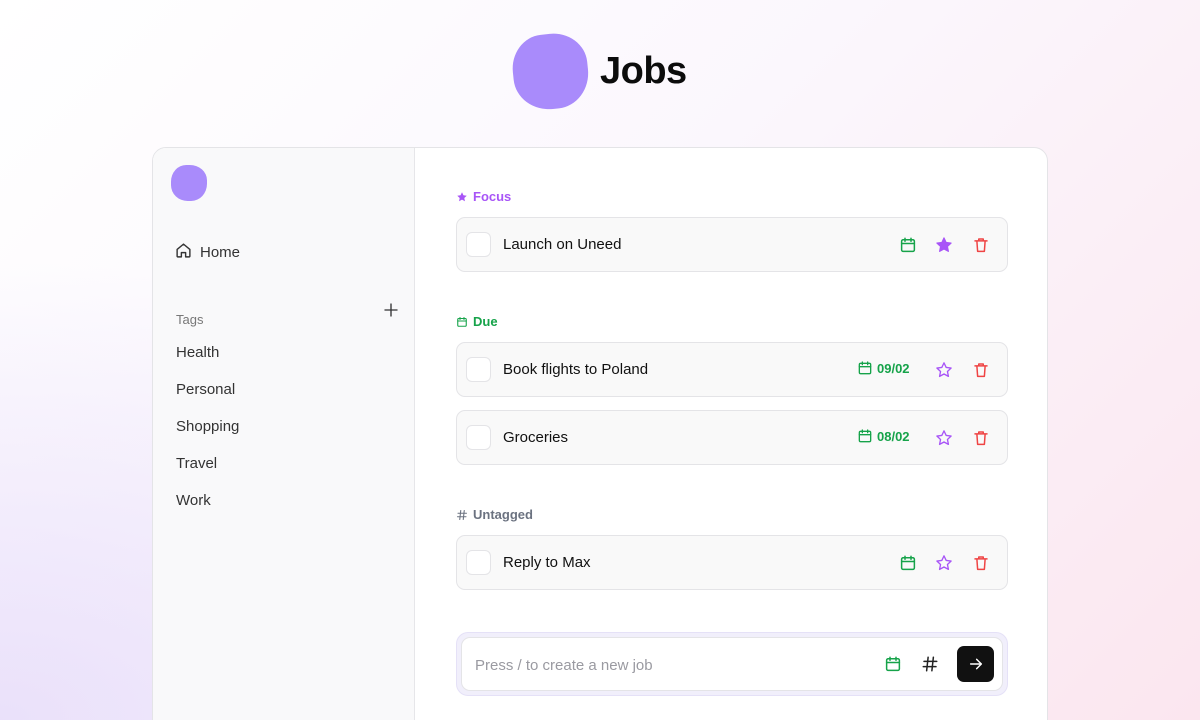 Image resolution: width=1200 pixels, height=720 pixels. Describe the element at coordinates (732, 437) in the screenshot. I see `task-card: Groceries 08/02` at that location.